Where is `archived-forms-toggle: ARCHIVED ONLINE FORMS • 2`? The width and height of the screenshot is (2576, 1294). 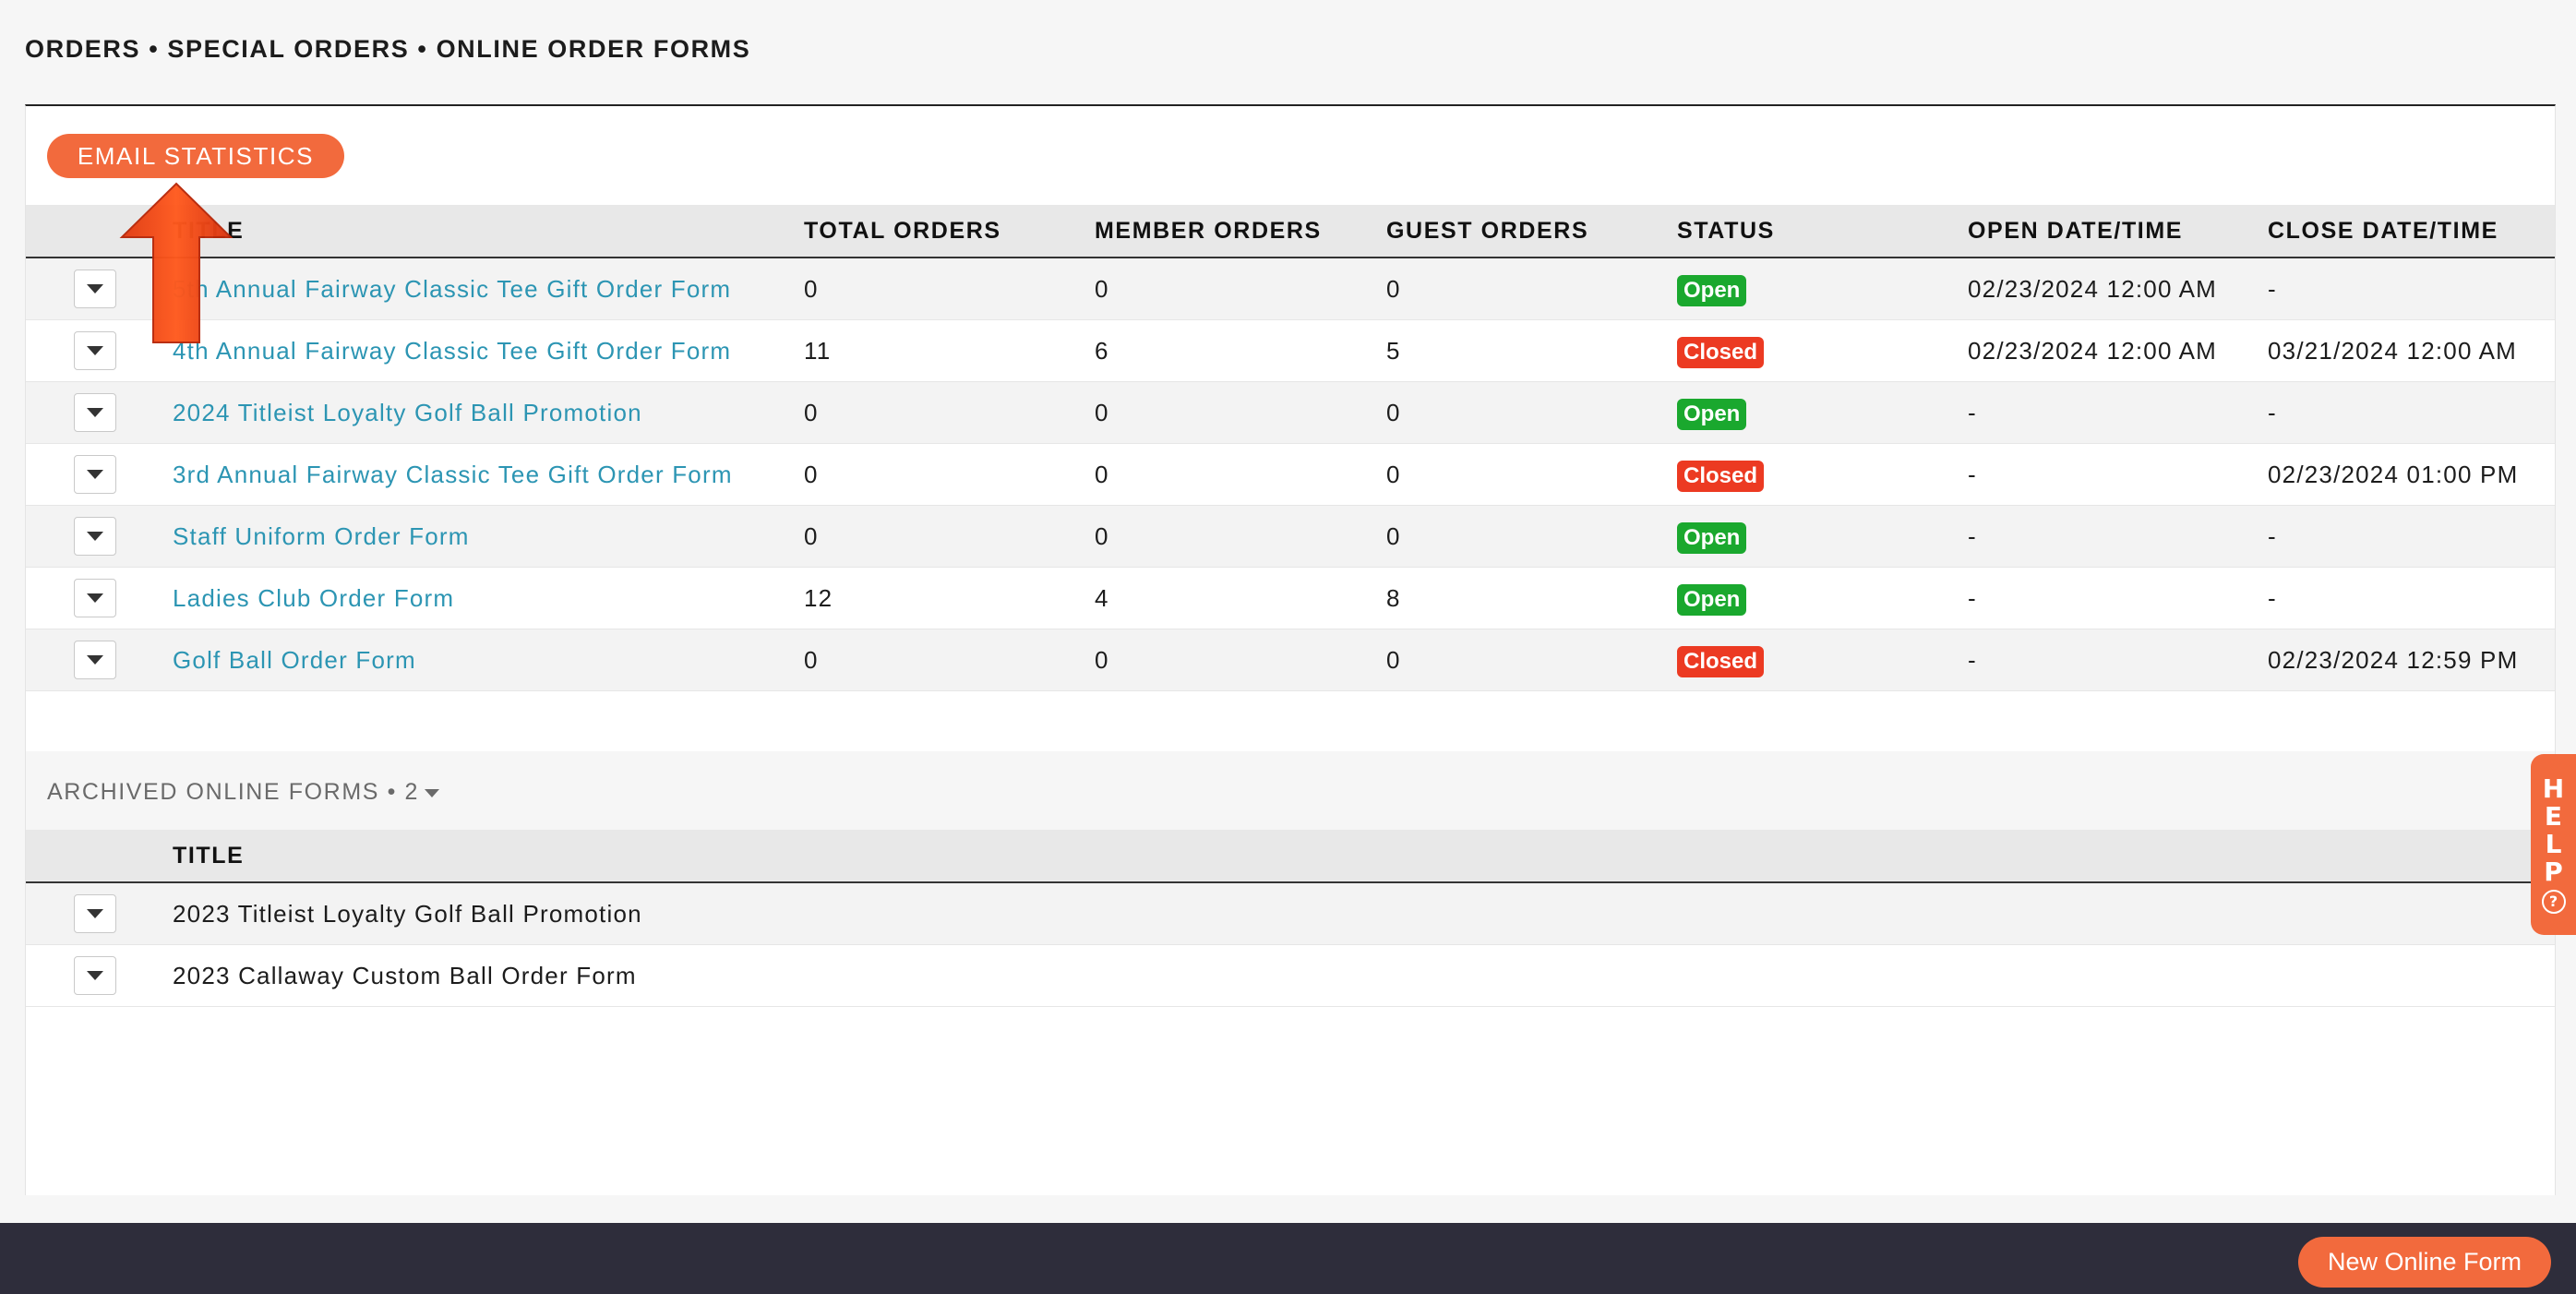 archived-forms-toggle: ARCHIVED ONLINE FORMS • 2 is located at coordinates (243, 792).